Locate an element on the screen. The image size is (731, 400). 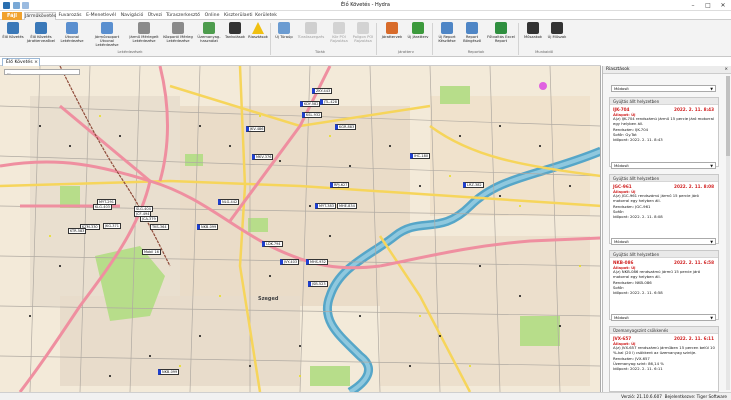
vehicle-label: MHE-834 is located at coordinates (347, 206).